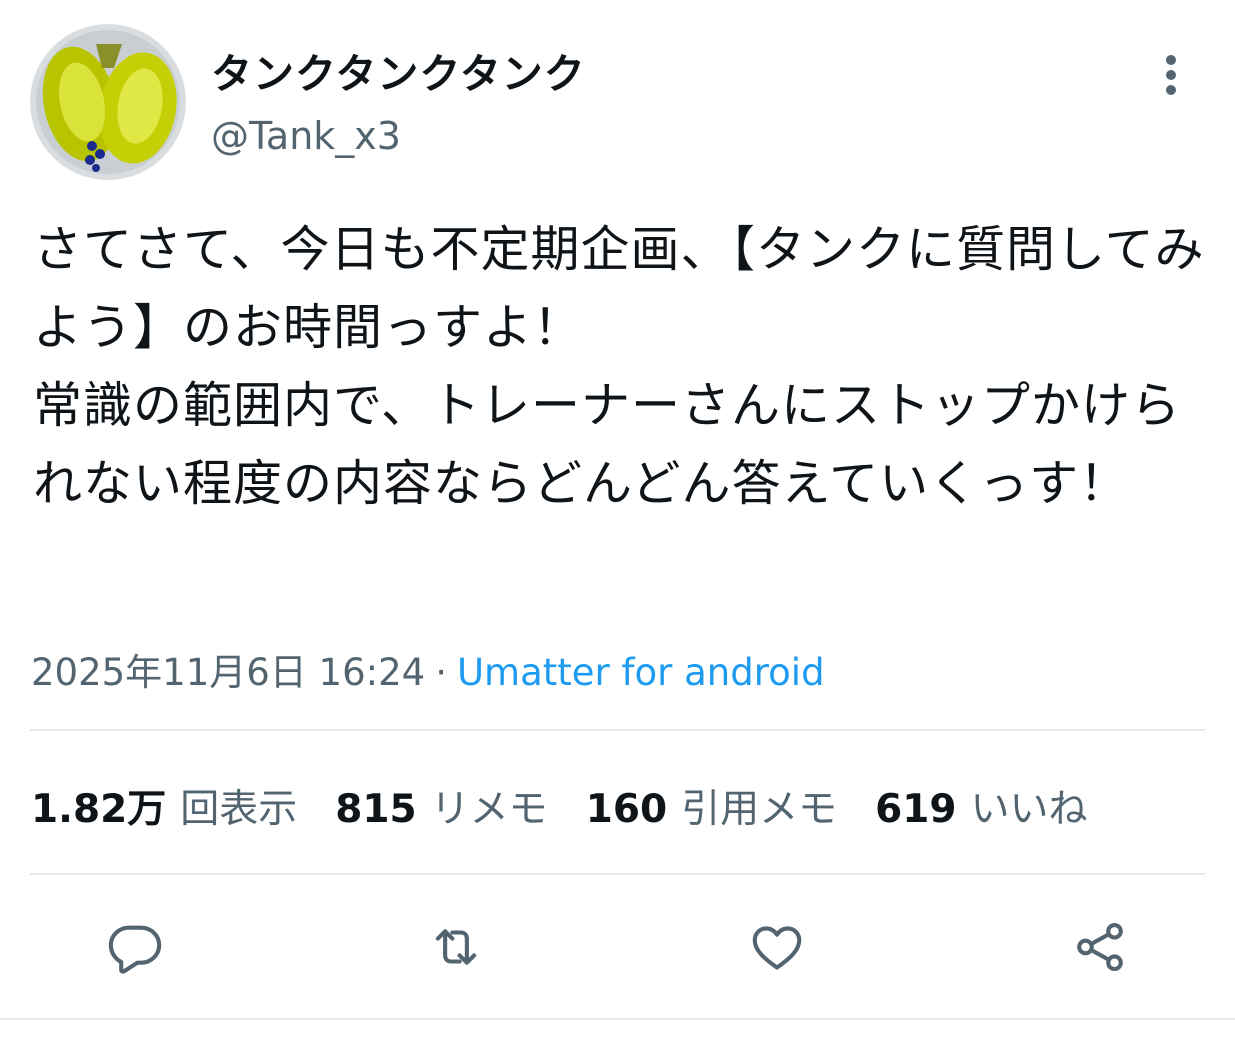  What do you see at coordinates (99, 809) in the screenshot?
I see `views-count: 1.82万` at bounding box center [99, 809].